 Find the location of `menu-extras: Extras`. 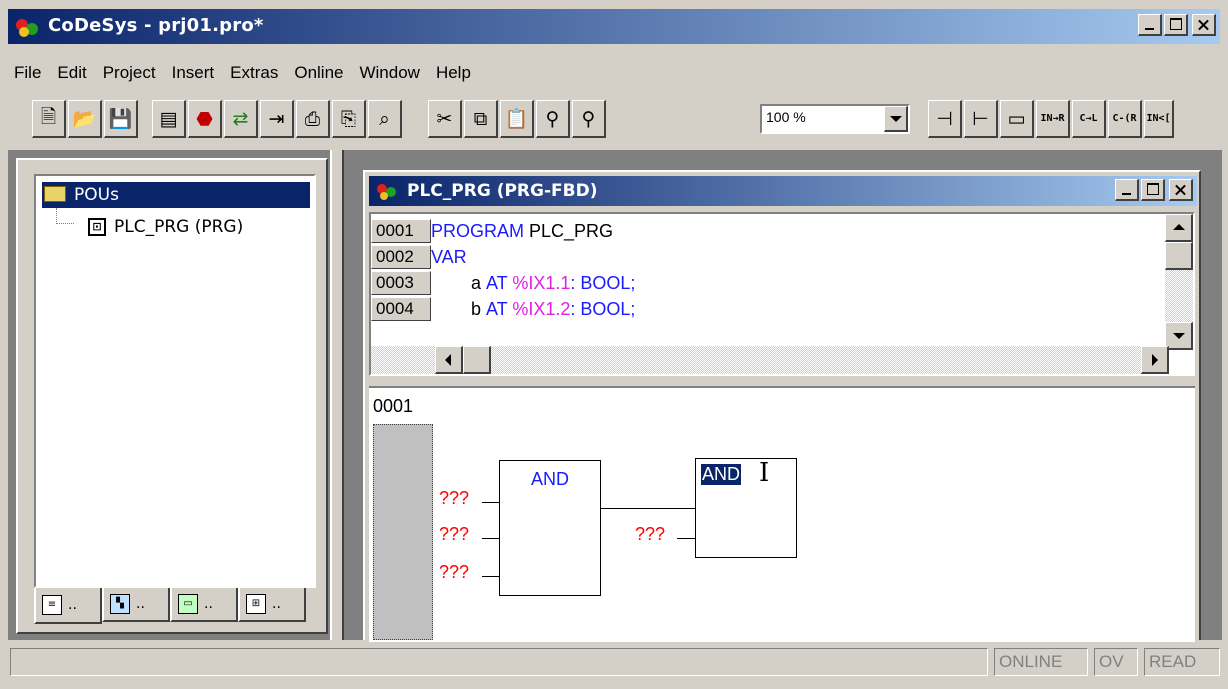

menu-extras: Extras is located at coordinates (254, 73).